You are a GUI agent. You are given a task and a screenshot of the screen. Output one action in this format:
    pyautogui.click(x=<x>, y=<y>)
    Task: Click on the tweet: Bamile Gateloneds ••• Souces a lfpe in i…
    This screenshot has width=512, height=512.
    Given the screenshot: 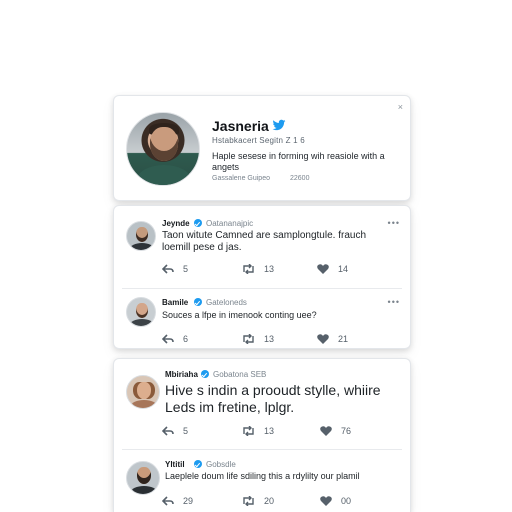 What is the action you would take?
    pyautogui.click(x=262, y=319)
    